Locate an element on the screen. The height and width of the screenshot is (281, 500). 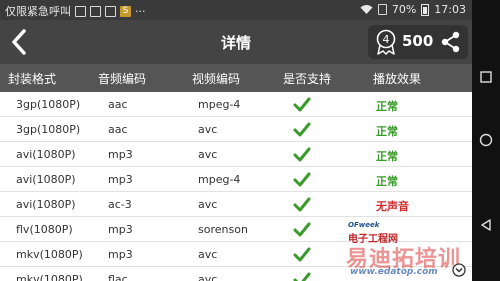
table-row: flv(1080P) mp3 sorenson is located at coordinates (236, 229).